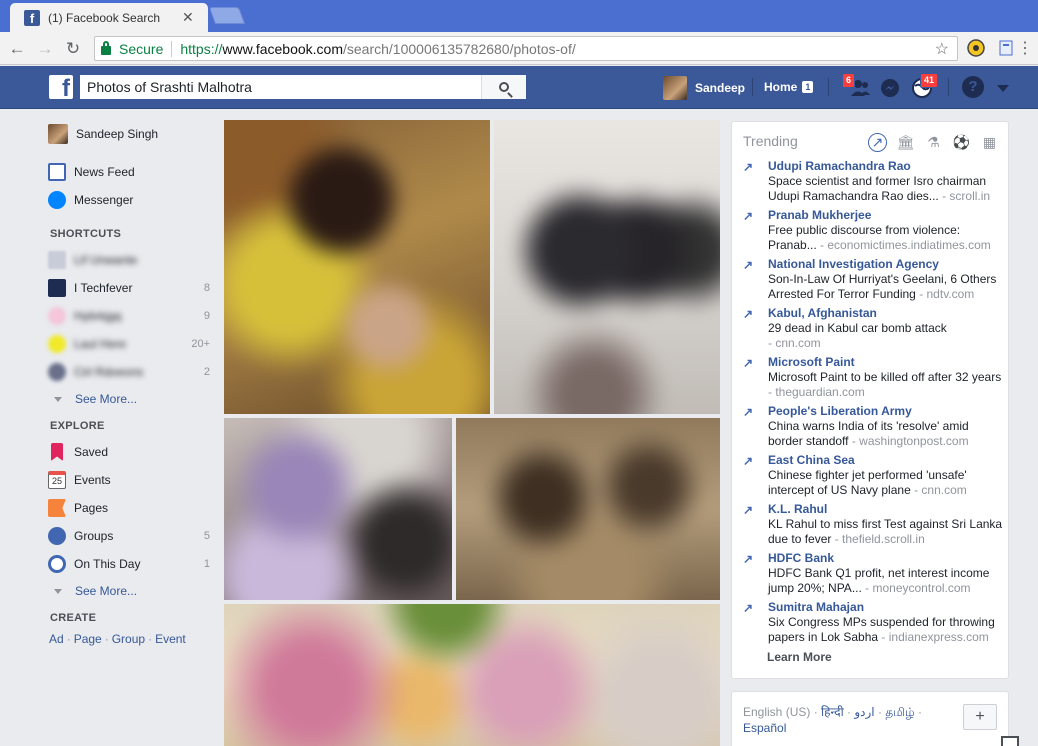 This screenshot has height=746, width=1038. Describe the element at coordinates (720, 88) in the screenshot. I see `profile-name: Sandeep` at that location.